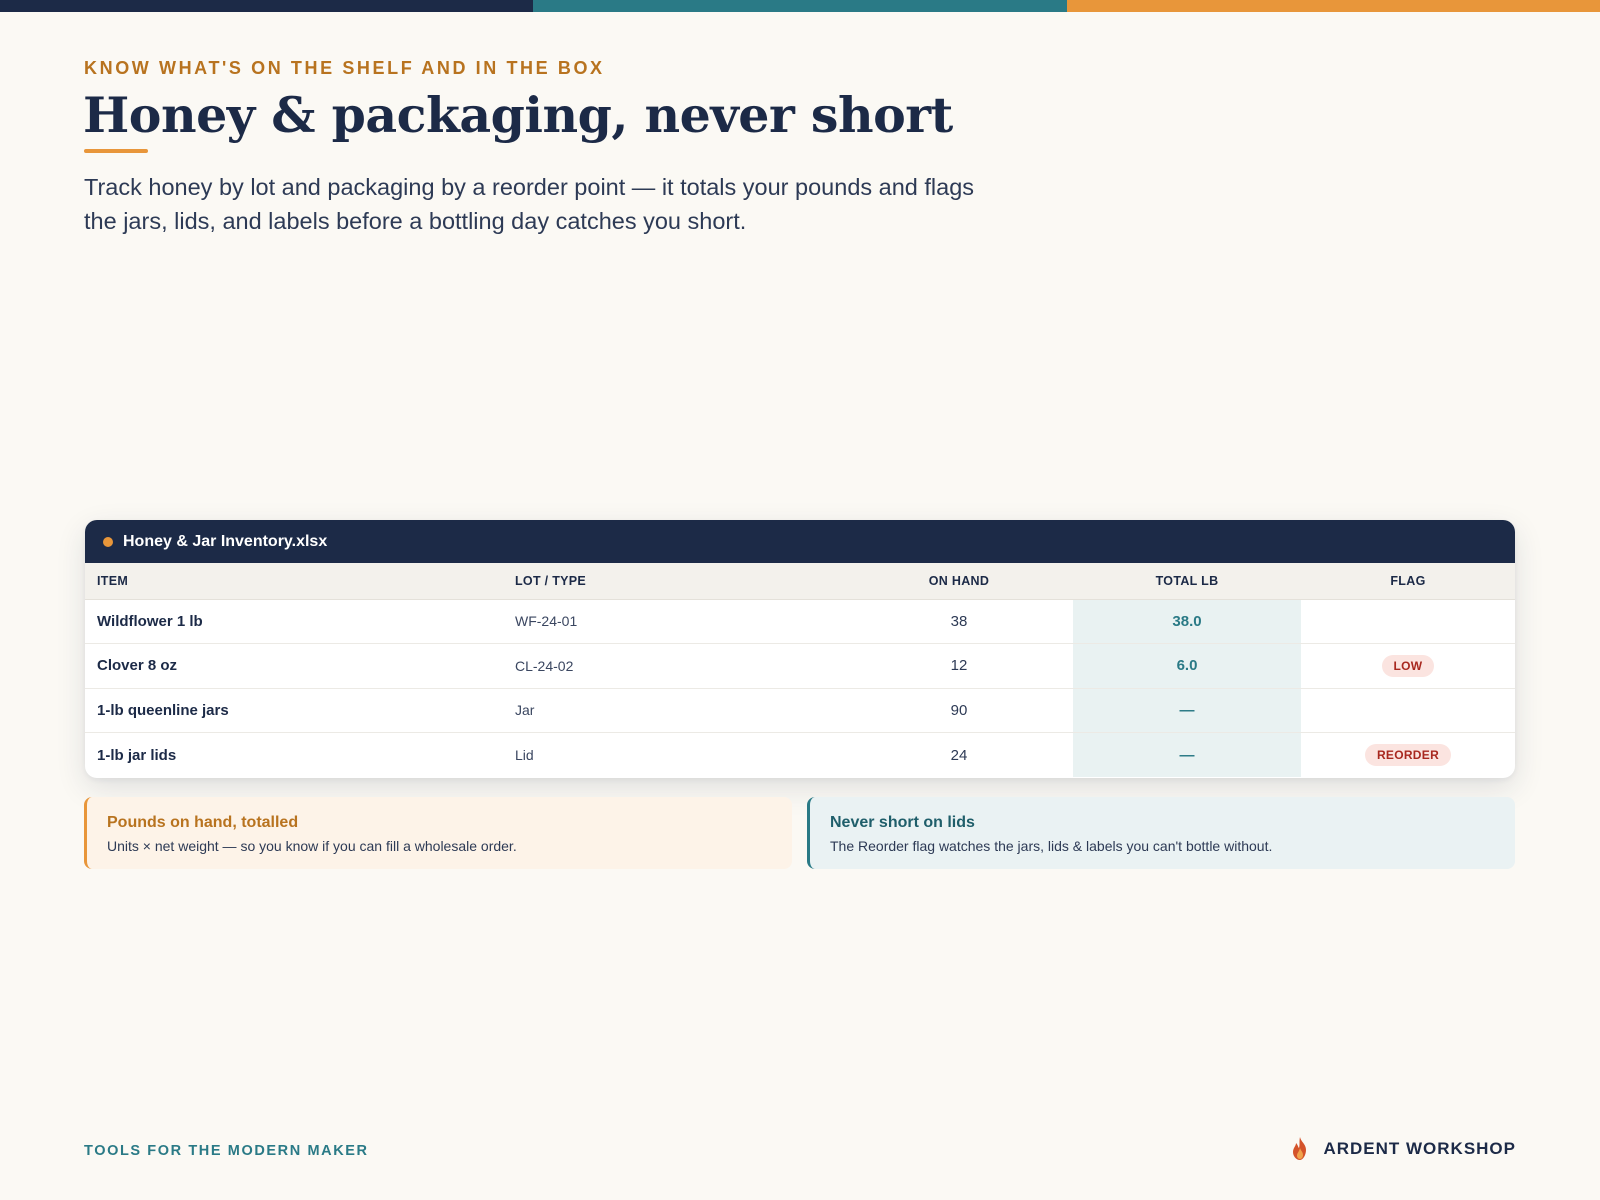 The image size is (1600, 1200). Describe the element at coordinates (1187, 665) in the screenshot. I see `cell-total-lb: 6.0` at that location.